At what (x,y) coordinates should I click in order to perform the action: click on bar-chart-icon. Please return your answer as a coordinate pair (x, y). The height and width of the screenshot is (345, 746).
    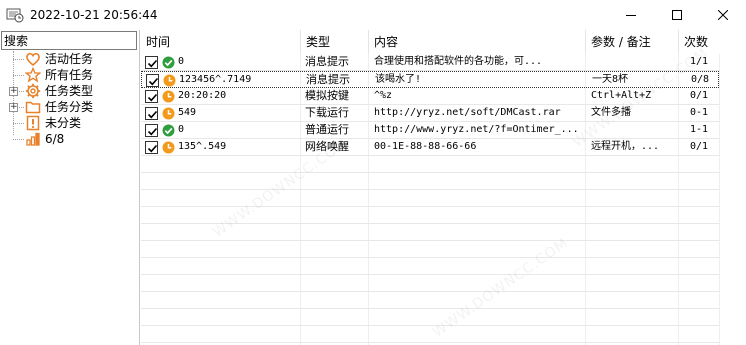
    Looking at the image, I should click on (33, 139).